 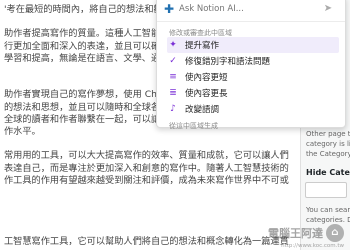 I want to click on generate-section-label: 從這中區域生成, so click(x=193, y=126).